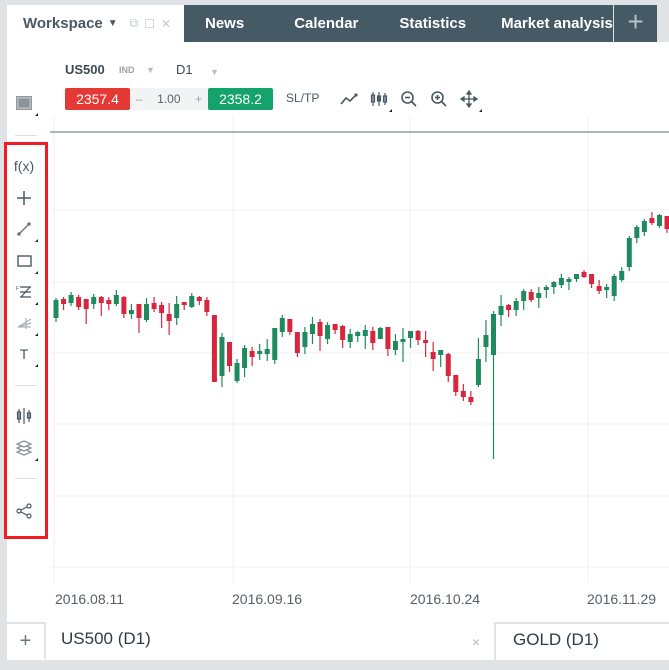 The image size is (669, 670). I want to click on pitchfork-icon, so click(24, 323).